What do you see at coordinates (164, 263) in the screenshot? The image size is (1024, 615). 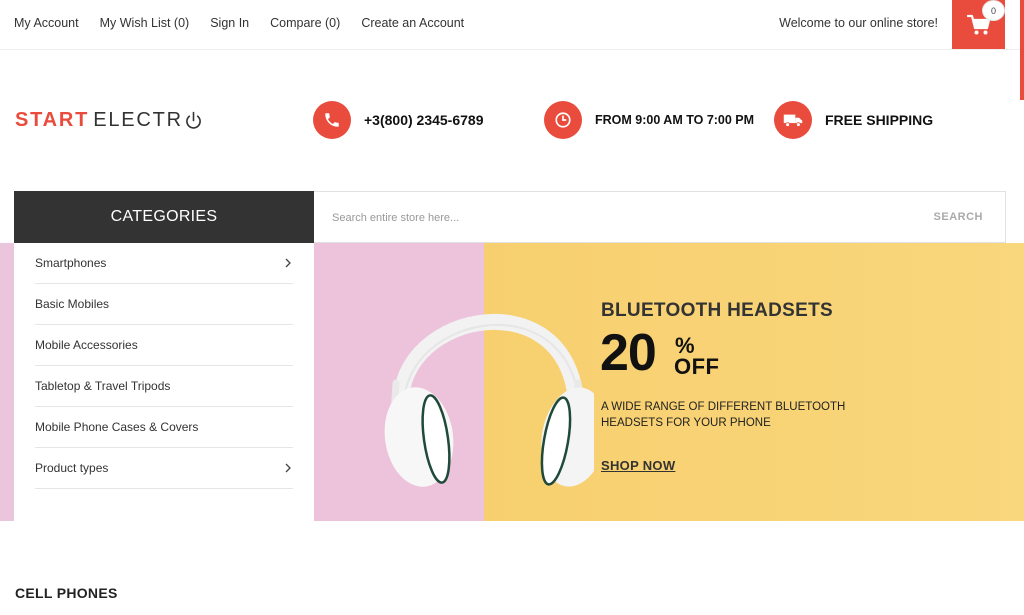 I see `category-item-smartphones: Smartphones` at bounding box center [164, 263].